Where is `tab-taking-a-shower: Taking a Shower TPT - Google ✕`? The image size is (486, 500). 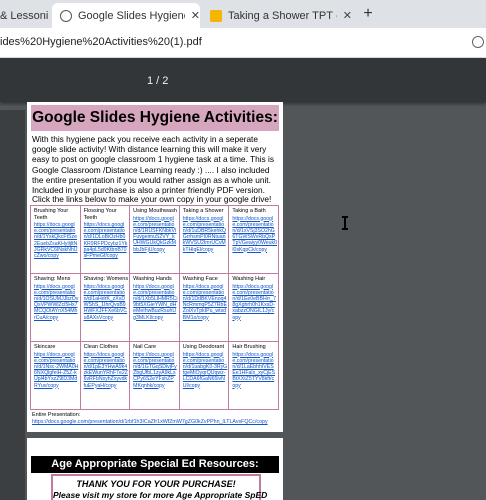
tab-taking-a-shower: Taking a Shower TPT - Google ✕ is located at coordinates (277, 15).